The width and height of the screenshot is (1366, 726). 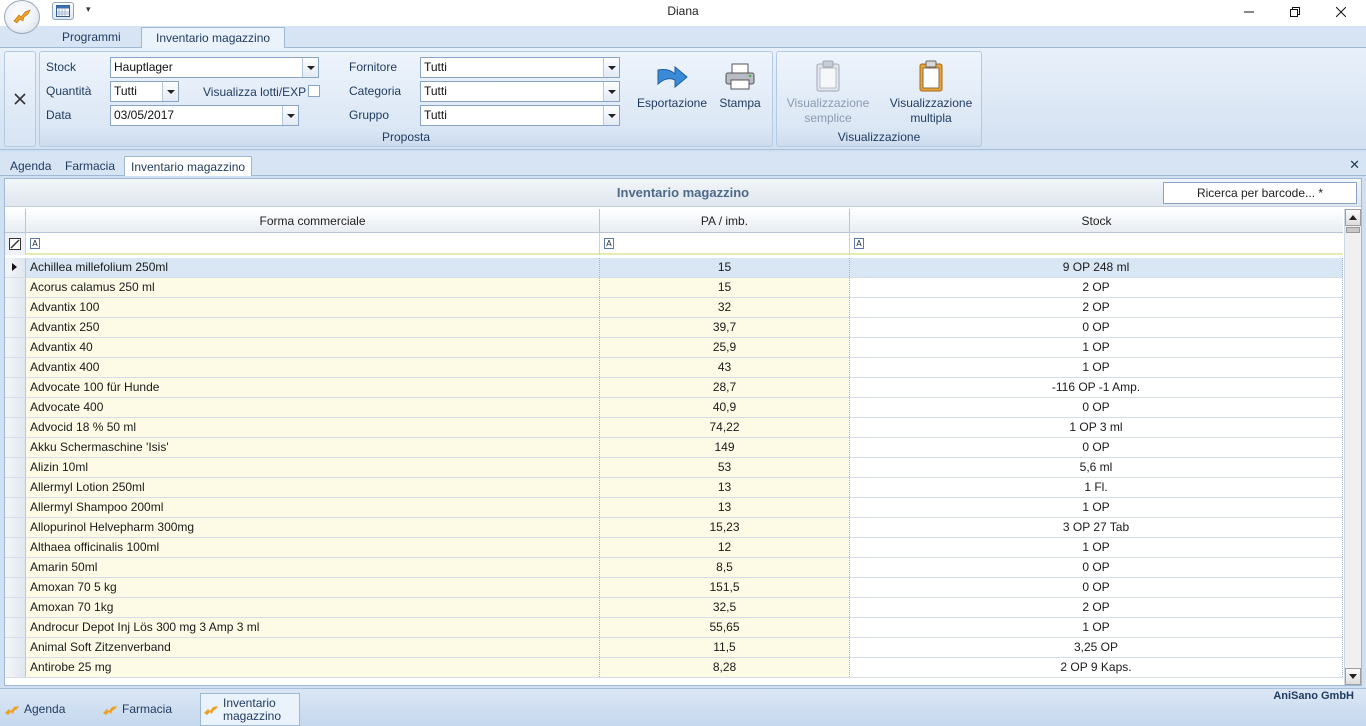 What do you see at coordinates (250, 709) in the screenshot?
I see `bottom-tab-inventario: Inventario magazzino` at bounding box center [250, 709].